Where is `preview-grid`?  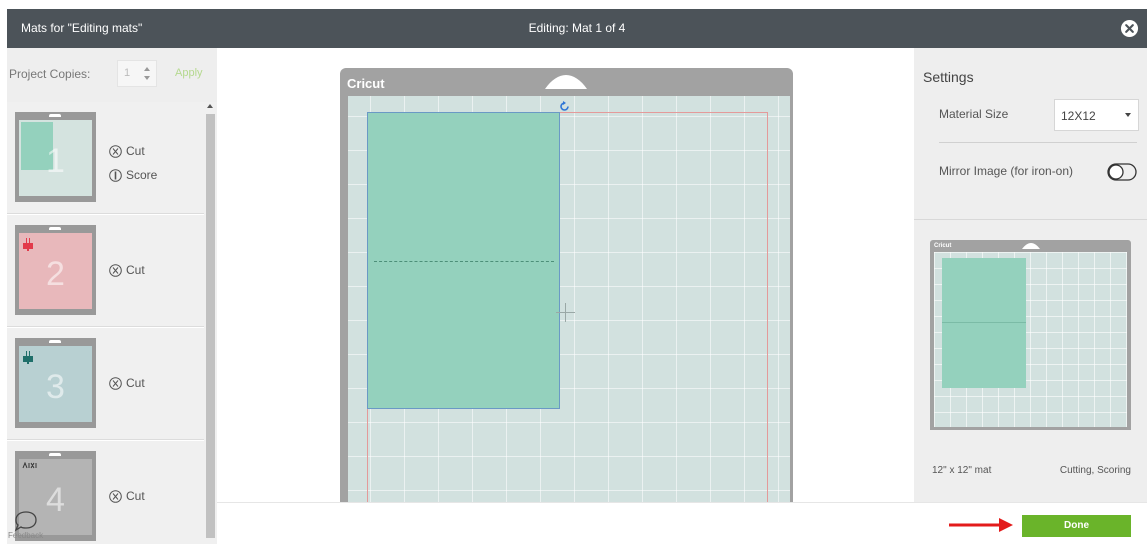 preview-grid is located at coordinates (1030, 339).